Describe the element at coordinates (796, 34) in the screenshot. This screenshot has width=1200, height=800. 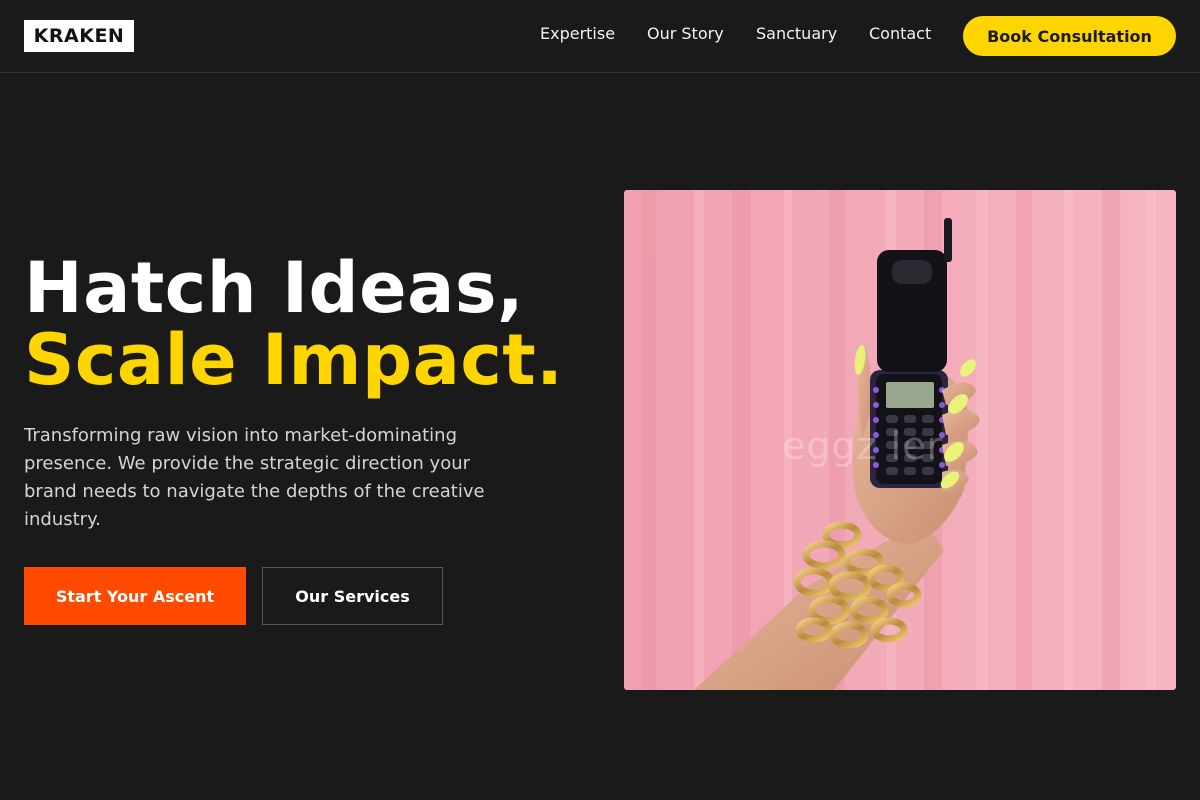
I see `nav-link-sanctuary: Sanctuary` at that location.